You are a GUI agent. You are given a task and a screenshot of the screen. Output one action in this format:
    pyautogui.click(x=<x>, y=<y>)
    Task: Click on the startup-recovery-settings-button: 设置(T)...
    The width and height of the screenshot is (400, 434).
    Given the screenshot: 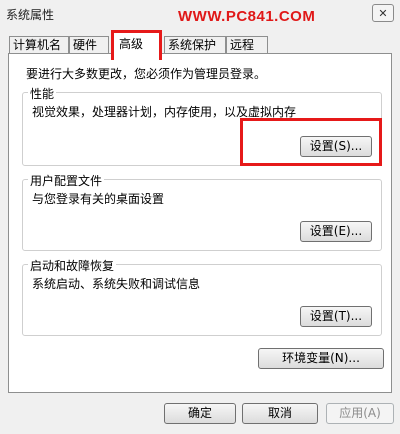 What is the action you would take?
    pyautogui.click(x=336, y=316)
    